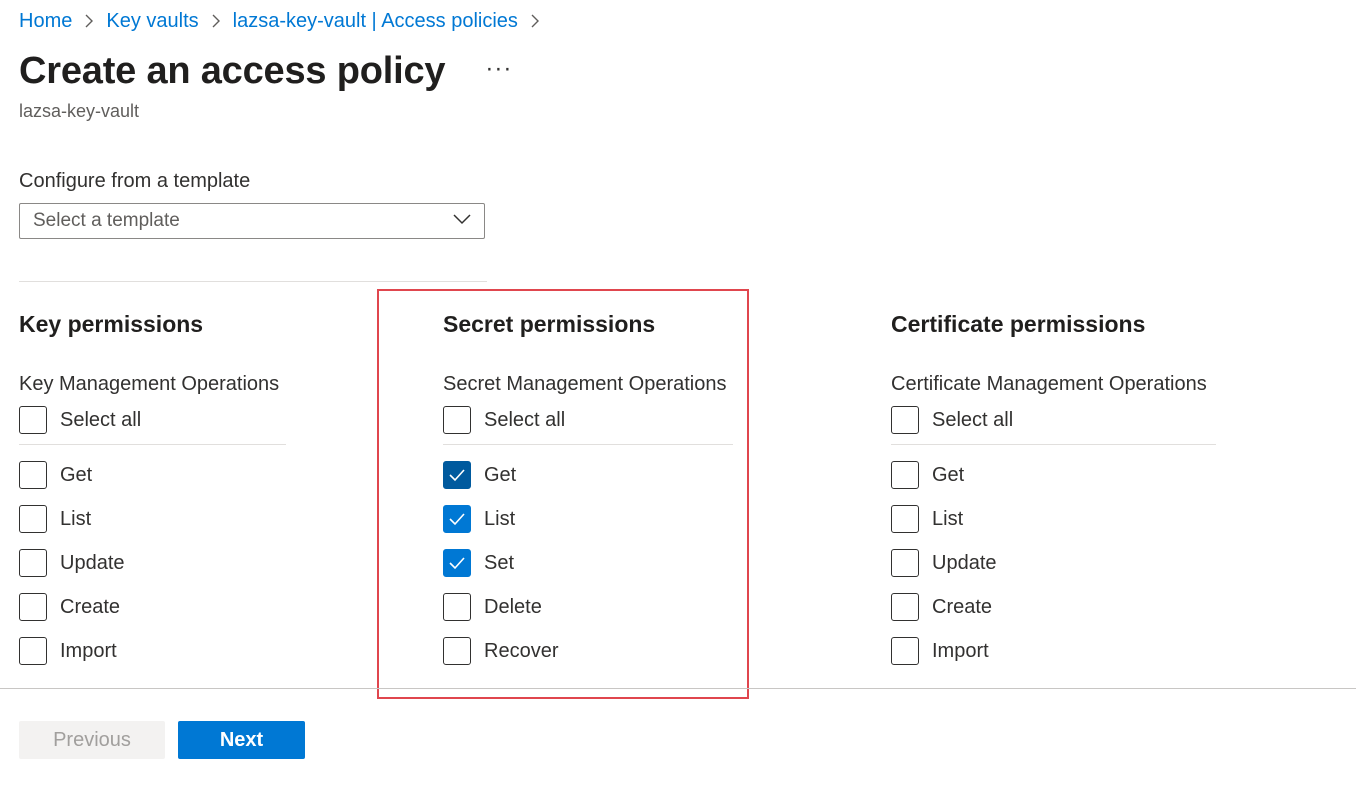  What do you see at coordinates (588, 519) in the screenshot?
I see `secret-list-checkbox: List` at bounding box center [588, 519].